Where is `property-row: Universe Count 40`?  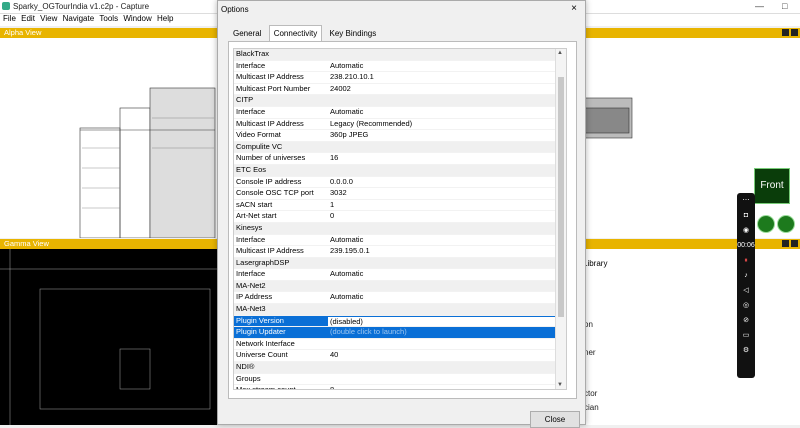
property-row: Universe Count 40 is located at coordinates (400, 356).